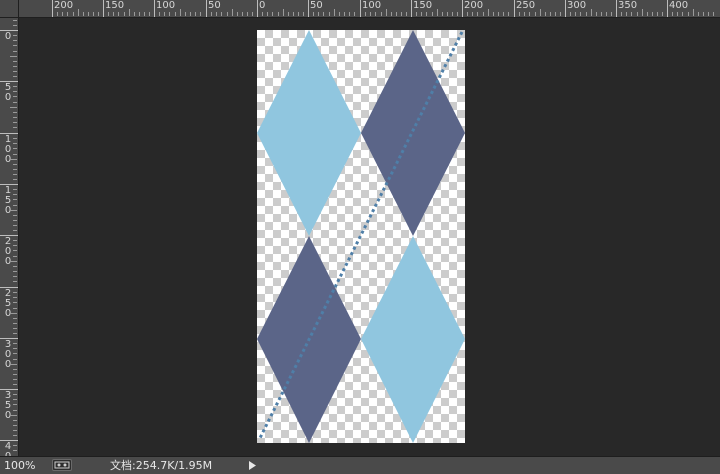  I want to click on ruler-label: 250, so click(526, 5).